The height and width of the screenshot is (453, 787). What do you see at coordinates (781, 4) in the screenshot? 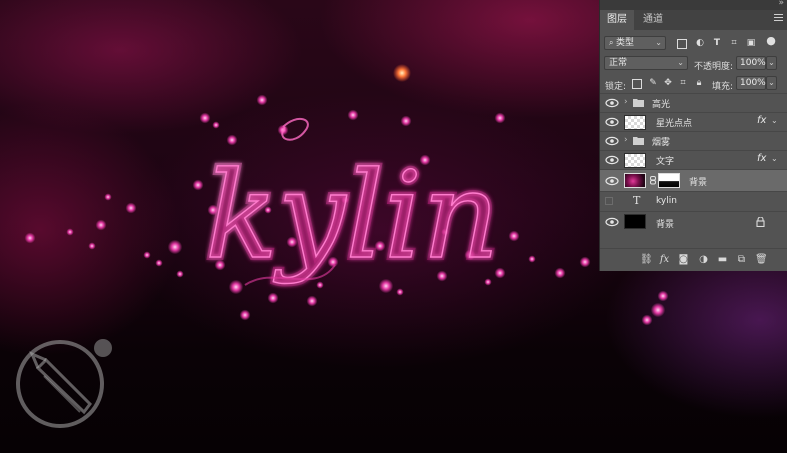
I see `collapse-panel-icon: »` at bounding box center [781, 4].